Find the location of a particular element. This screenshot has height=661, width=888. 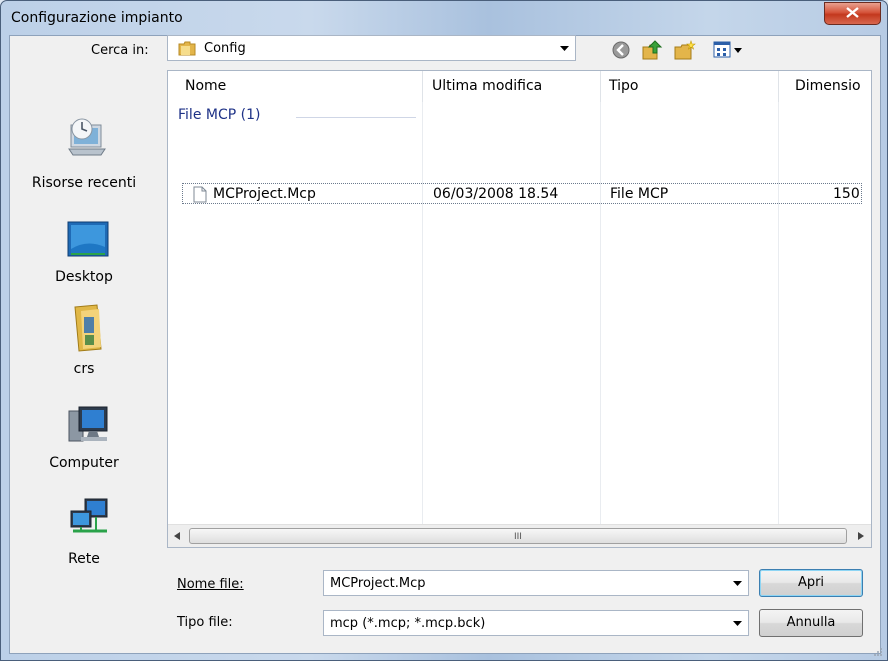

place-desktop: Desktop is located at coordinates (84, 250).